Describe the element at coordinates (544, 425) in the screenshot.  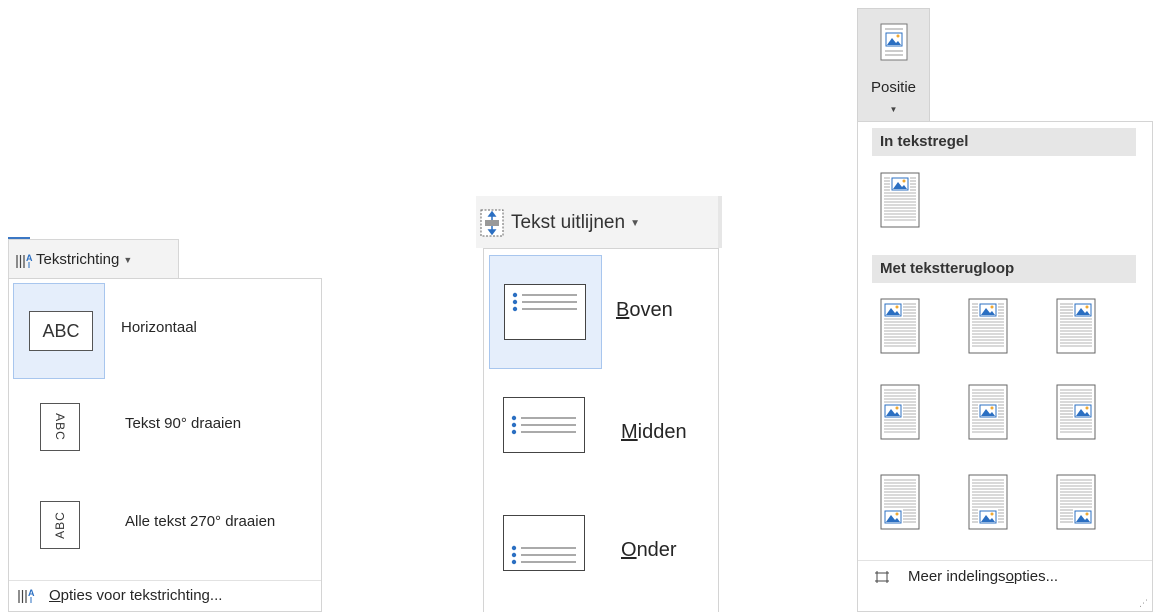
I see `align-middle-icon` at that location.